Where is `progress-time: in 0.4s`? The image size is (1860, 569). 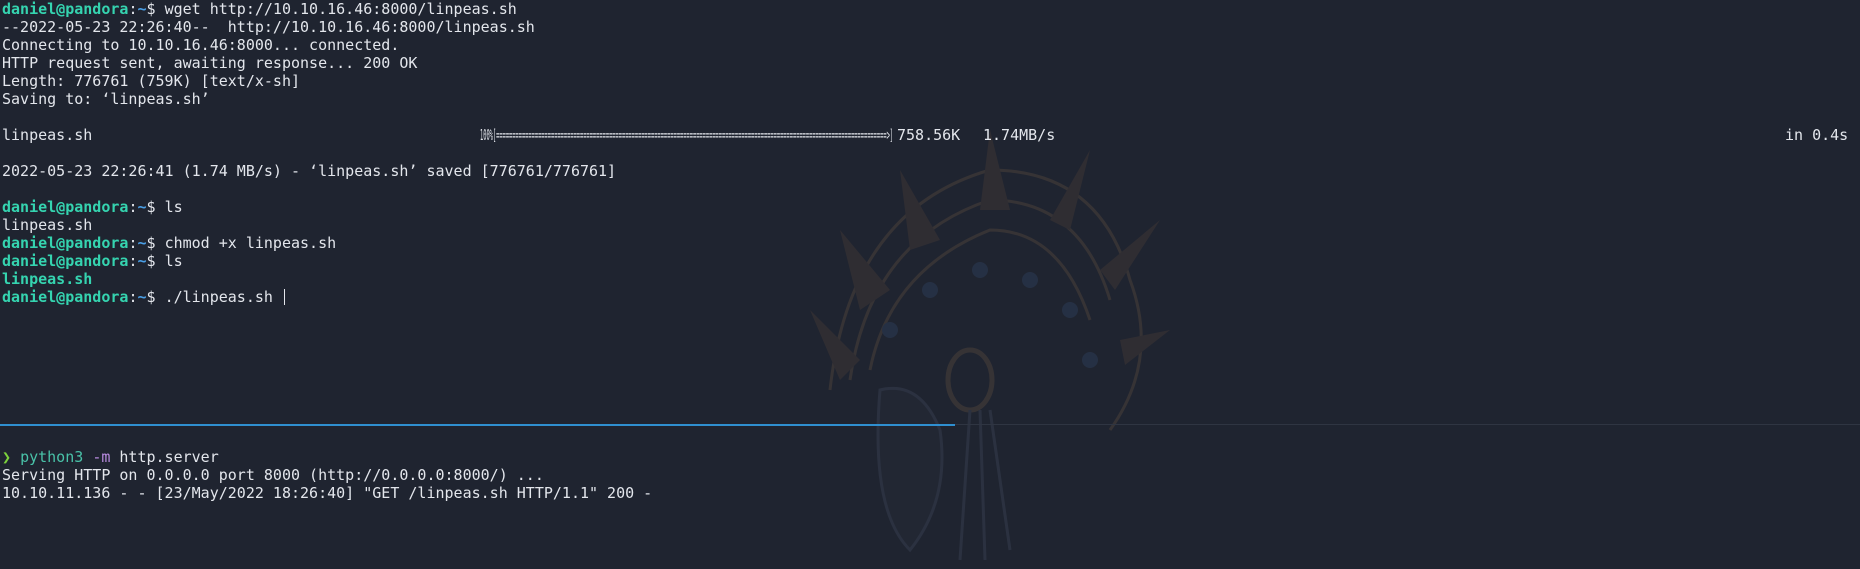 progress-time: in 0.4s is located at coordinates (1817, 135).